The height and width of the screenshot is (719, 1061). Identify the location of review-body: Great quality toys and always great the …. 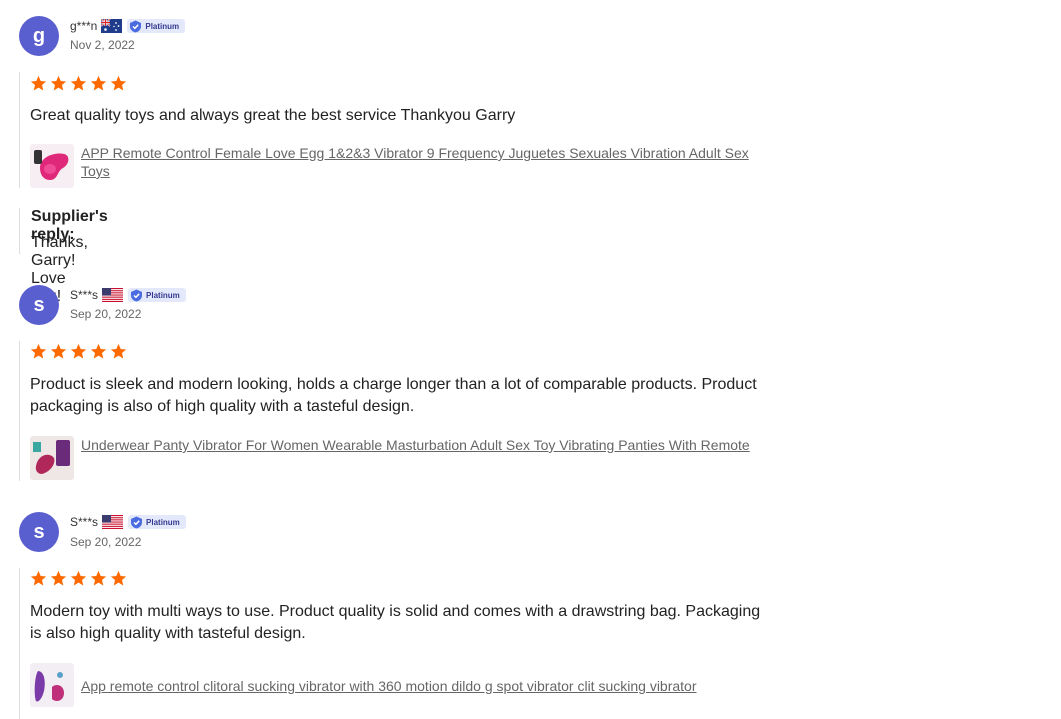
(384, 130).